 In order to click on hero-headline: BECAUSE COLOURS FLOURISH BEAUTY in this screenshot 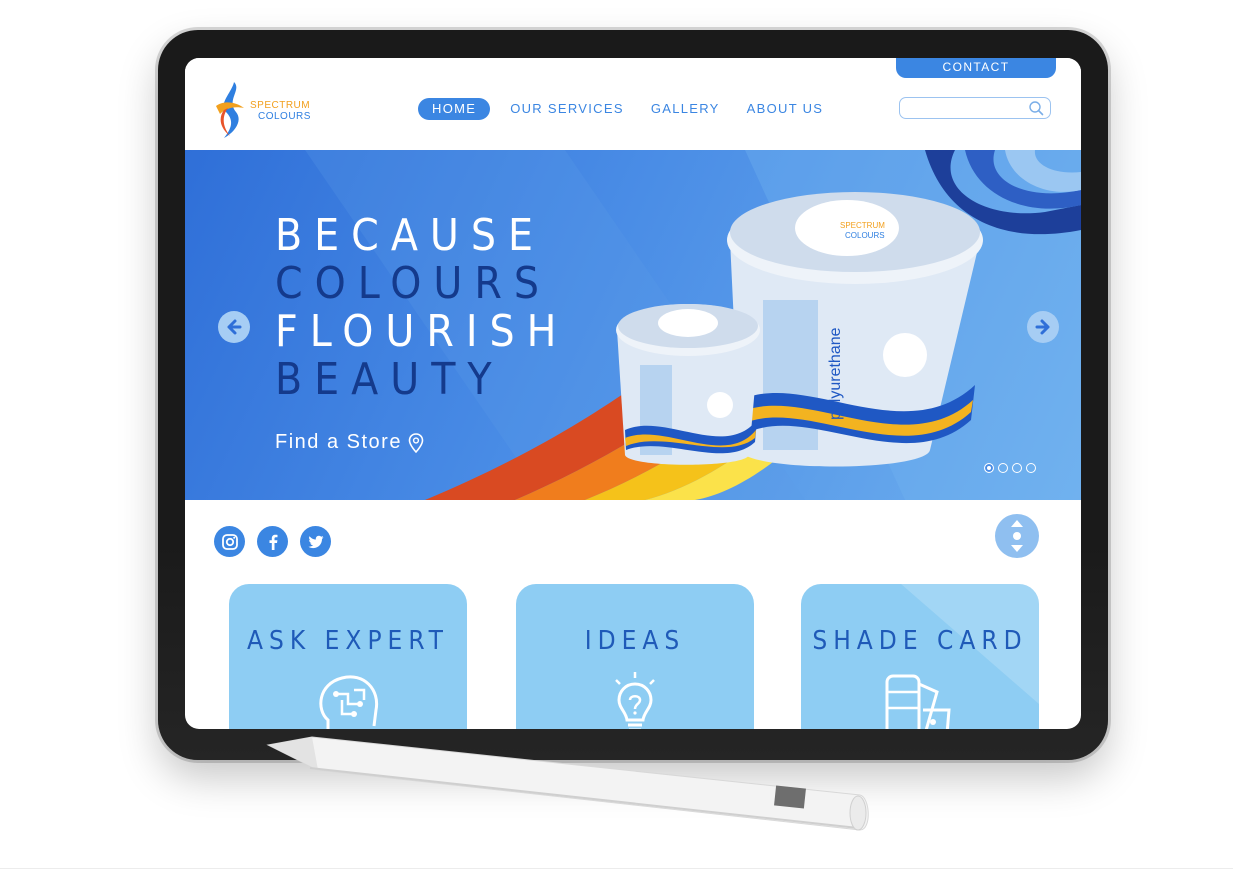, I will do `click(421, 308)`.